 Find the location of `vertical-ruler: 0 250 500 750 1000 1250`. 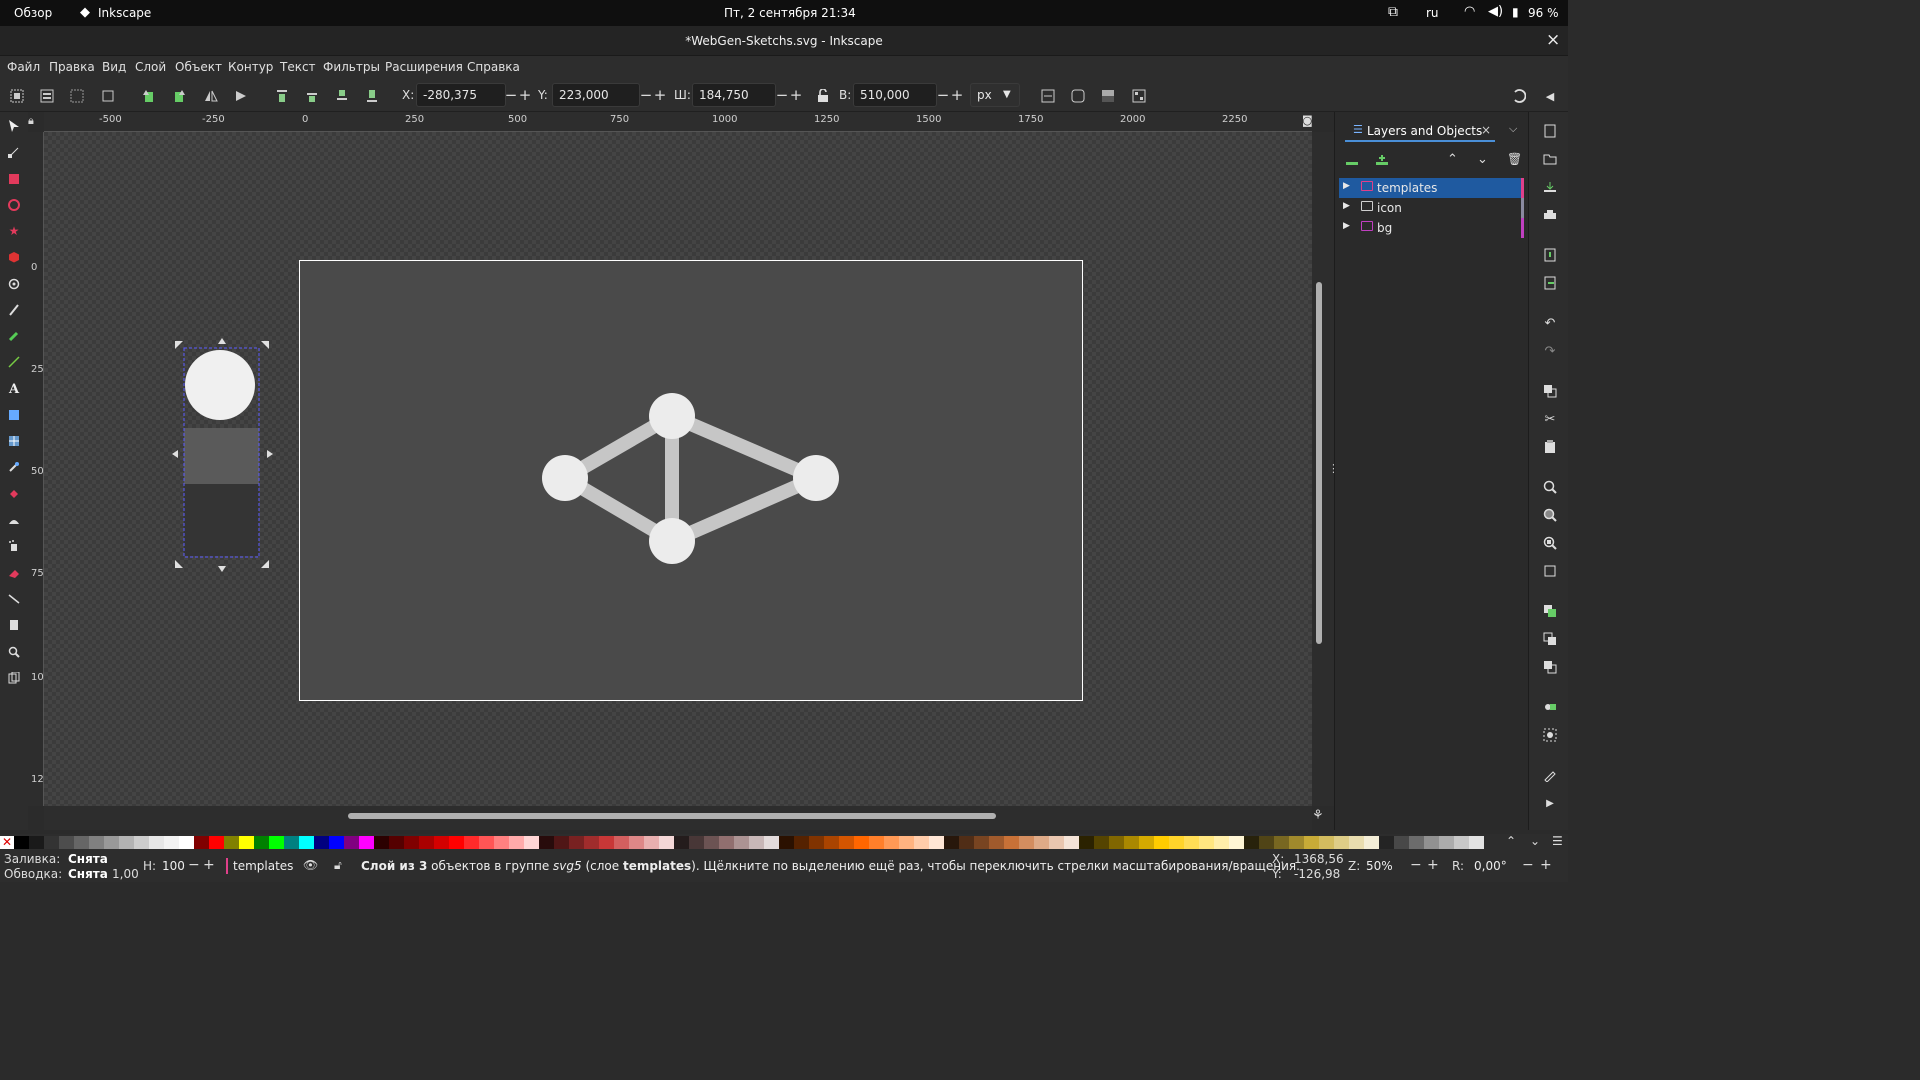

vertical-ruler: 0 250 500 750 1000 1250 is located at coordinates (42, 469).